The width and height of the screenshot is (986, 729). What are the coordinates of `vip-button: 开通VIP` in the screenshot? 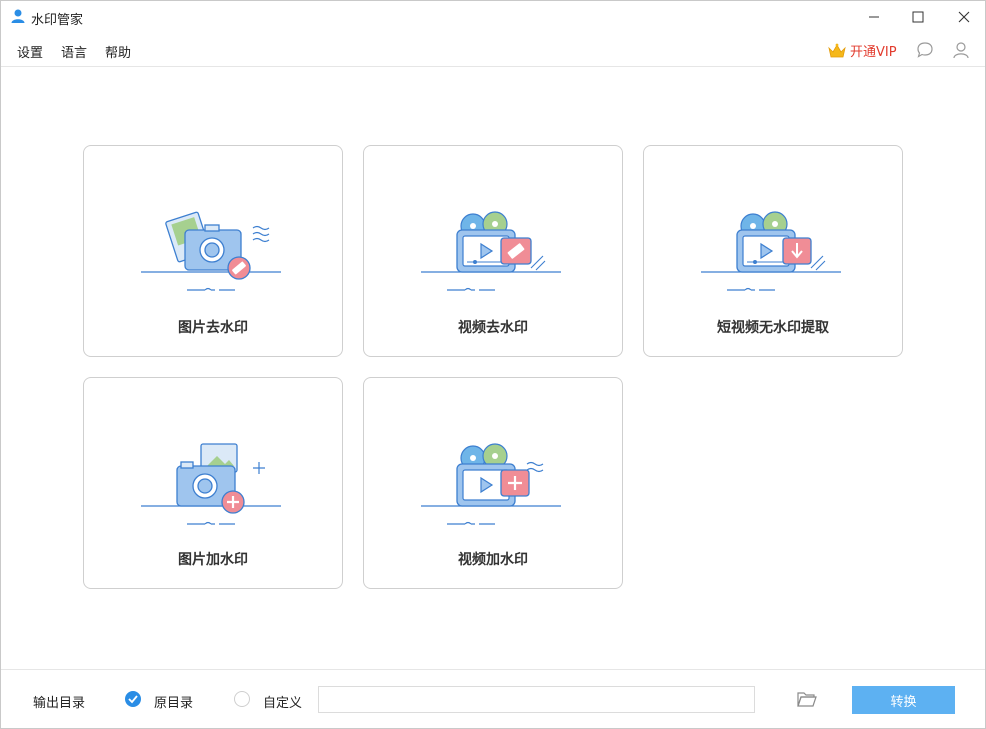 It's located at (862, 50).